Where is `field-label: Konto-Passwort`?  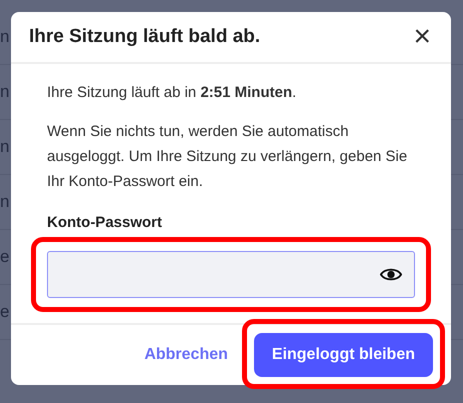
field-label: Konto-Passwort is located at coordinates (105, 222).